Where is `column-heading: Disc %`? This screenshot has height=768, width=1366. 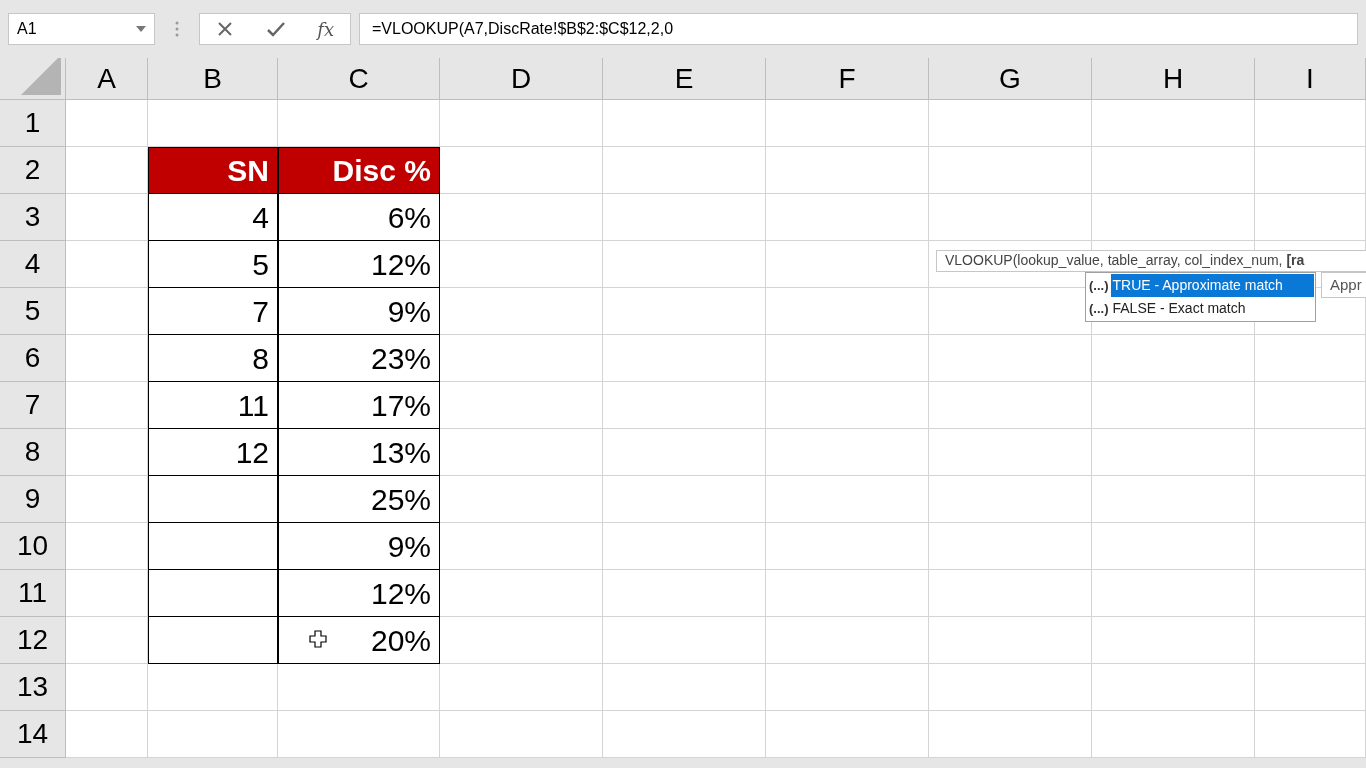
column-heading: Disc % is located at coordinates (359, 170).